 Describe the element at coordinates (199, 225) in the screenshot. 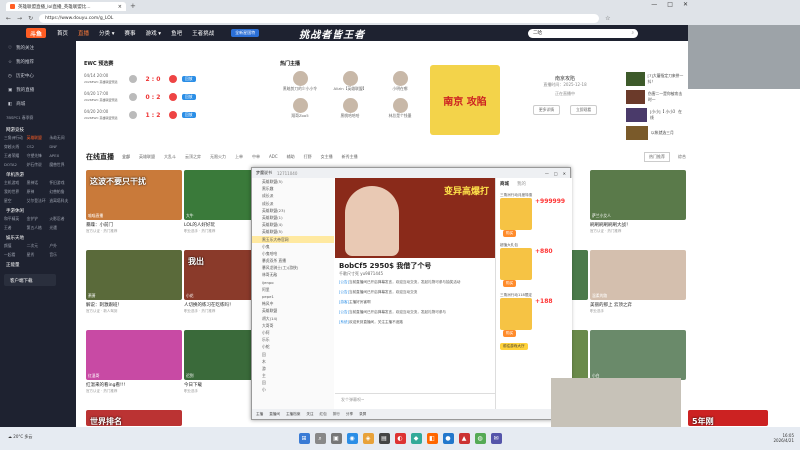

I see `card-title: LOL的人好好玩` at that location.